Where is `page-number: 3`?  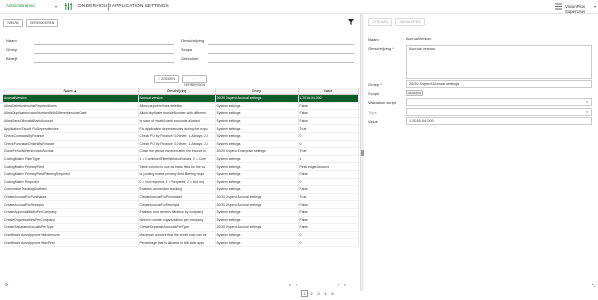
page-number: 3 is located at coordinates (318, 293).